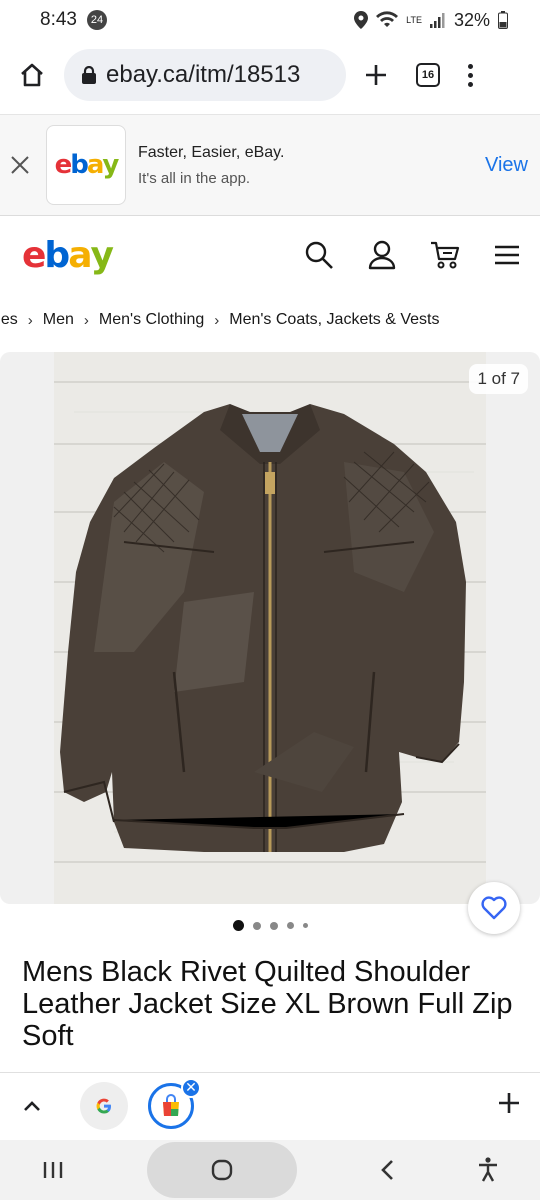 This screenshot has width=540, height=1200. What do you see at coordinates (151, 320) in the screenshot?
I see `breadcrumb-item: Men's Clothing` at bounding box center [151, 320].